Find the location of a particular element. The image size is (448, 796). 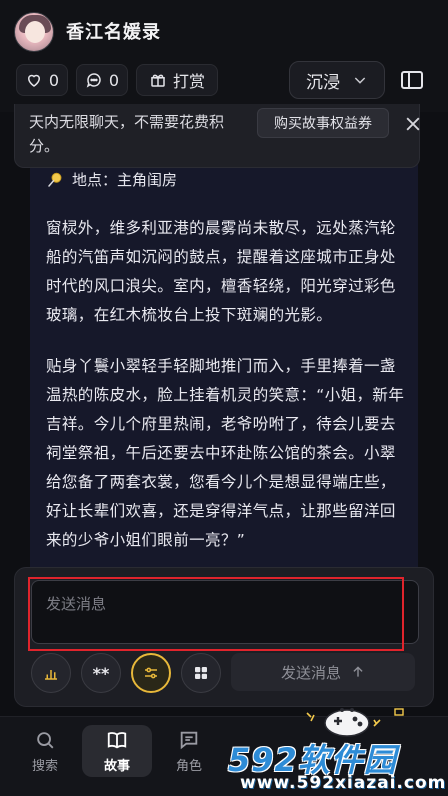

send-button: 发送消息 is located at coordinates (323, 672).